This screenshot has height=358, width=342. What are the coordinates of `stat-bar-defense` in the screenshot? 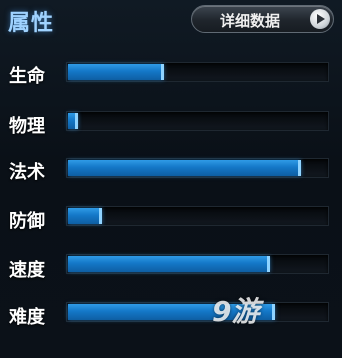 It's located at (197, 216).